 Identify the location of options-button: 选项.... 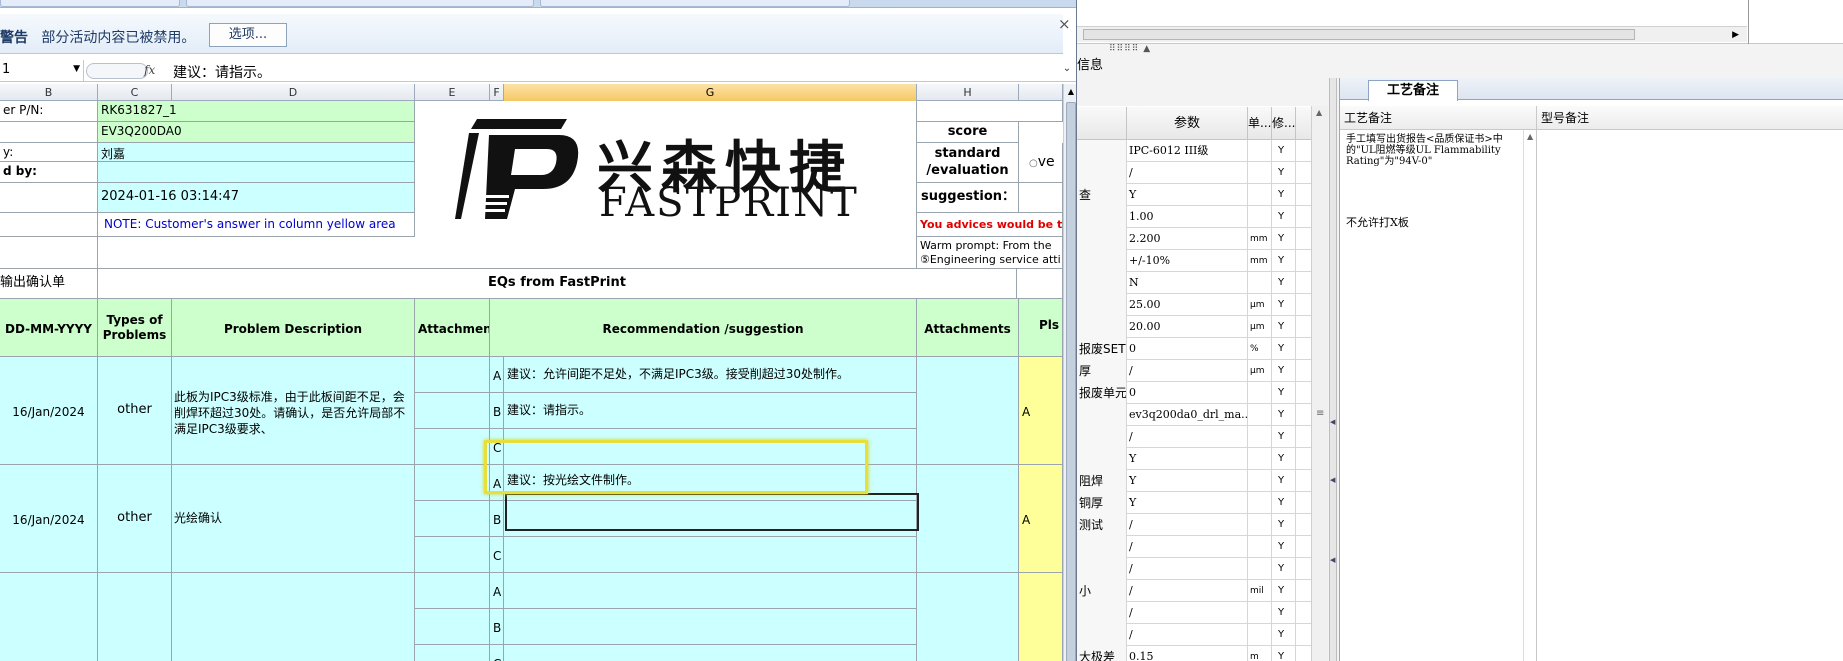
(248, 35).